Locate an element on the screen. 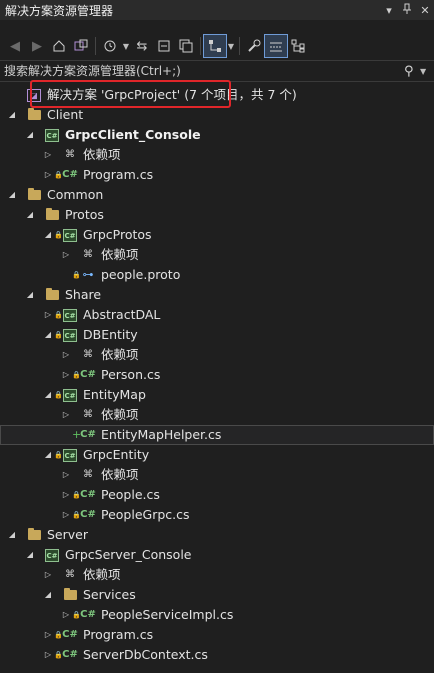 The height and width of the screenshot is (673, 434). tree-item: + C# EntityMapHelper.cs is located at coordinates (217, 435).